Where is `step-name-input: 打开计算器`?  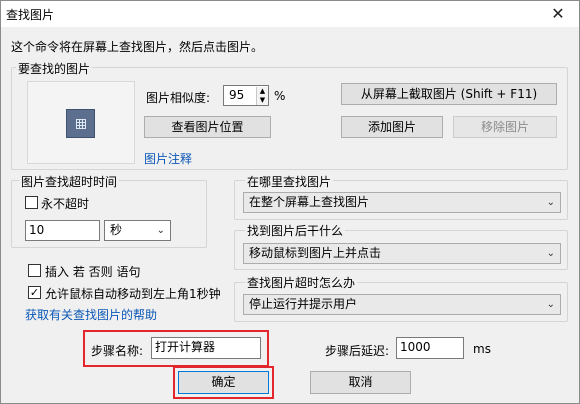
step-name-input: 打开计算器 is located at coordinates (206, 348).